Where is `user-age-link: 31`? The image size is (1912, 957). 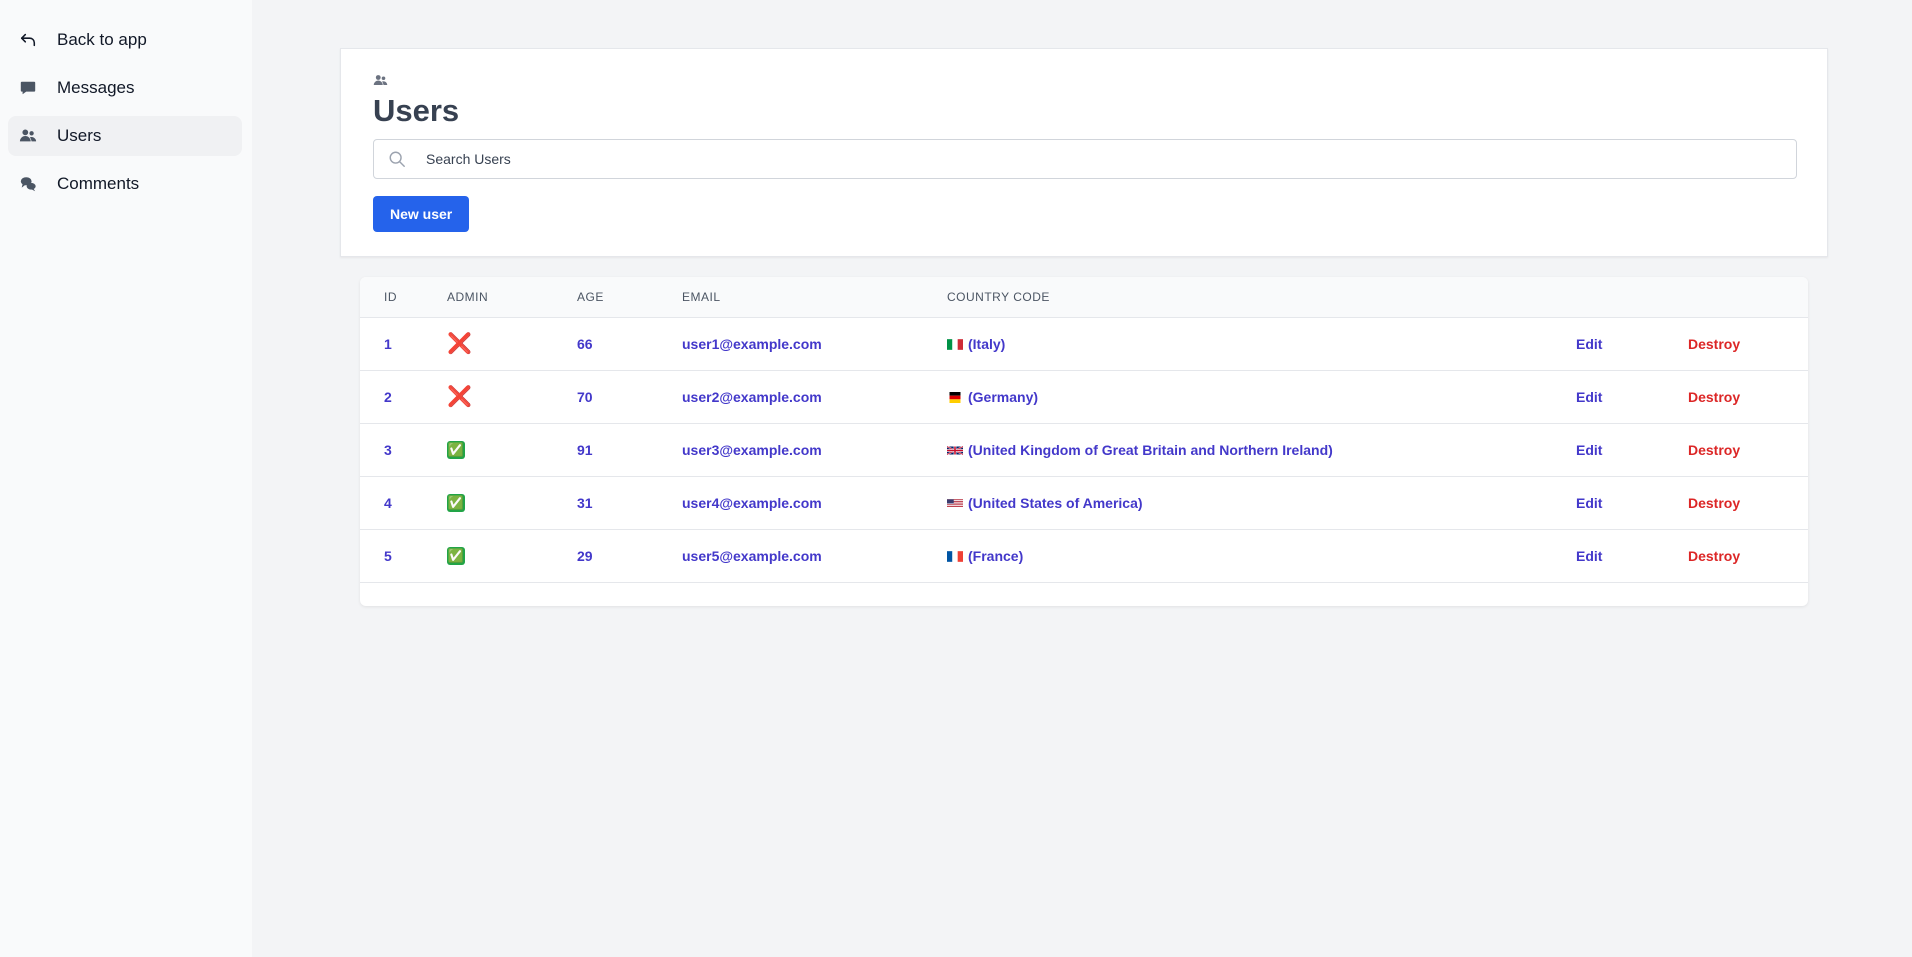 user-age-link: 31 is located at coordinates (585, 503).